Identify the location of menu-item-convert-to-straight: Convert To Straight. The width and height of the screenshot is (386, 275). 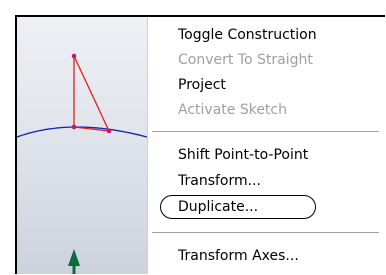
(278, 60).